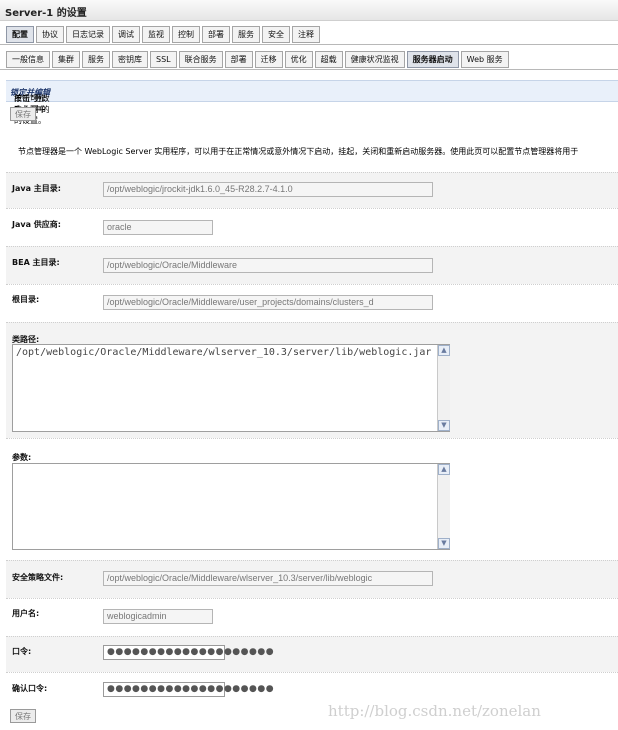  What do you see at coordinates (26, 299) in the screenshot?
I see `root-directory-label: 根目录:` at bounding box center [26, 299].